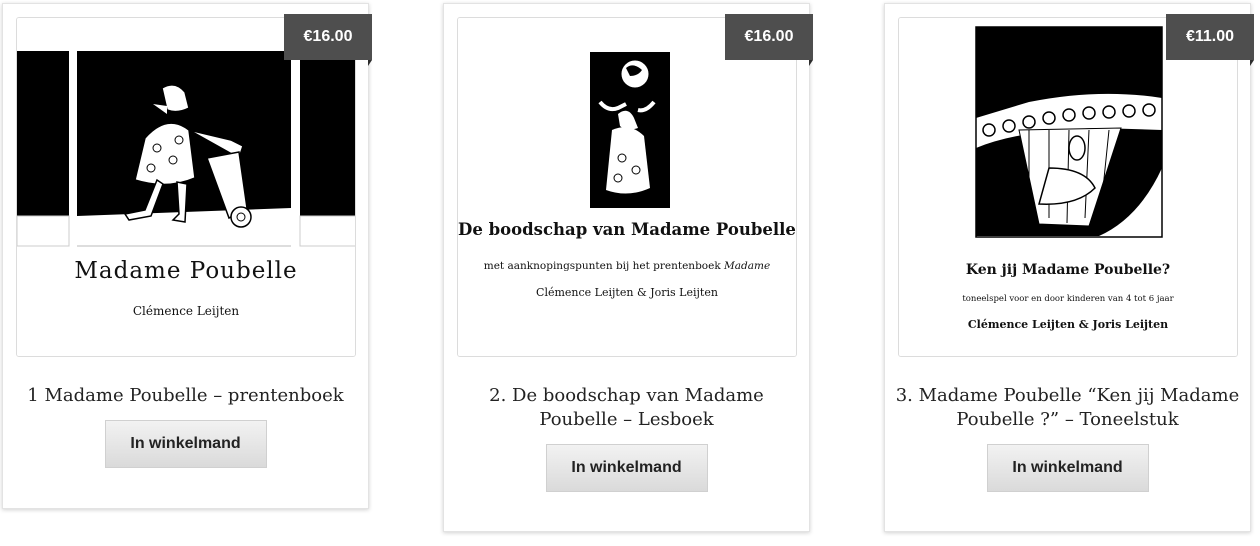 This screenshot has height=546, width=1260. I want to click on cover-title: Madame Poubelle, so click(186, 271).